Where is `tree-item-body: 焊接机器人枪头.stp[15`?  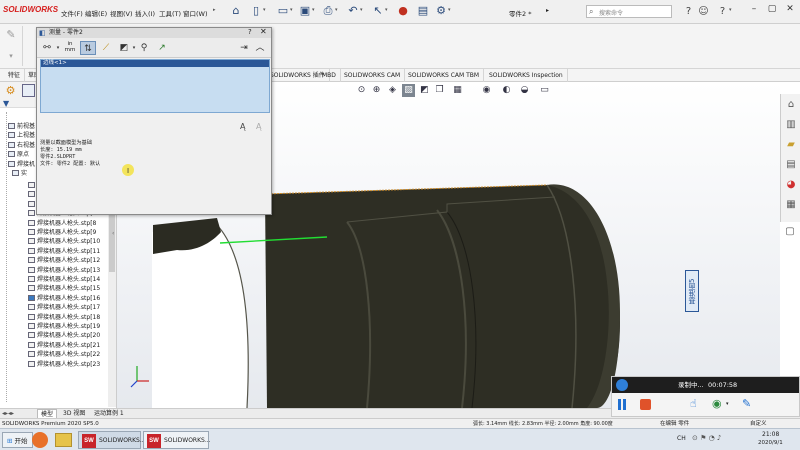
tree-item-body: 焊接机器人枪头.stp[15 is located at coordinates (64, 288).